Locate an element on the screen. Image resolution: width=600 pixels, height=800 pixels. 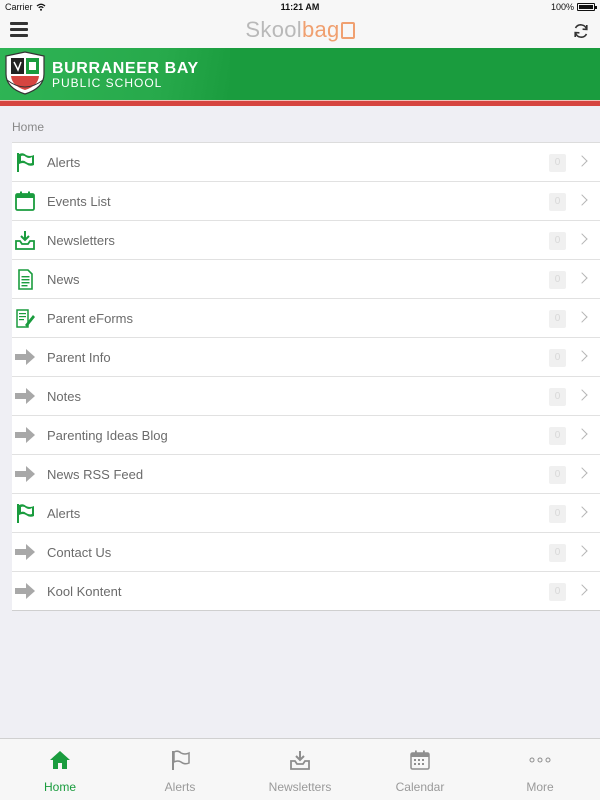
tab-newsletters: Newsletters is located at coordinates (300, 769).